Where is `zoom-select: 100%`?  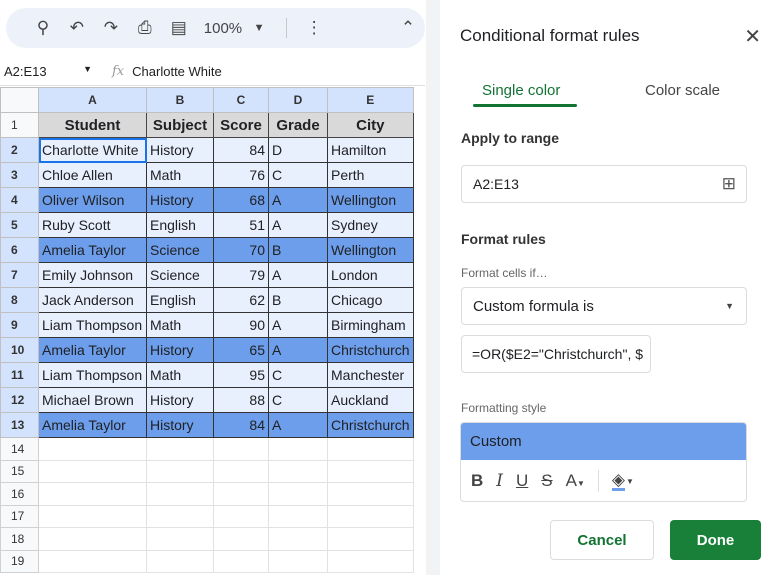
zoom-select: 100% is located at coordinates (223, 28).